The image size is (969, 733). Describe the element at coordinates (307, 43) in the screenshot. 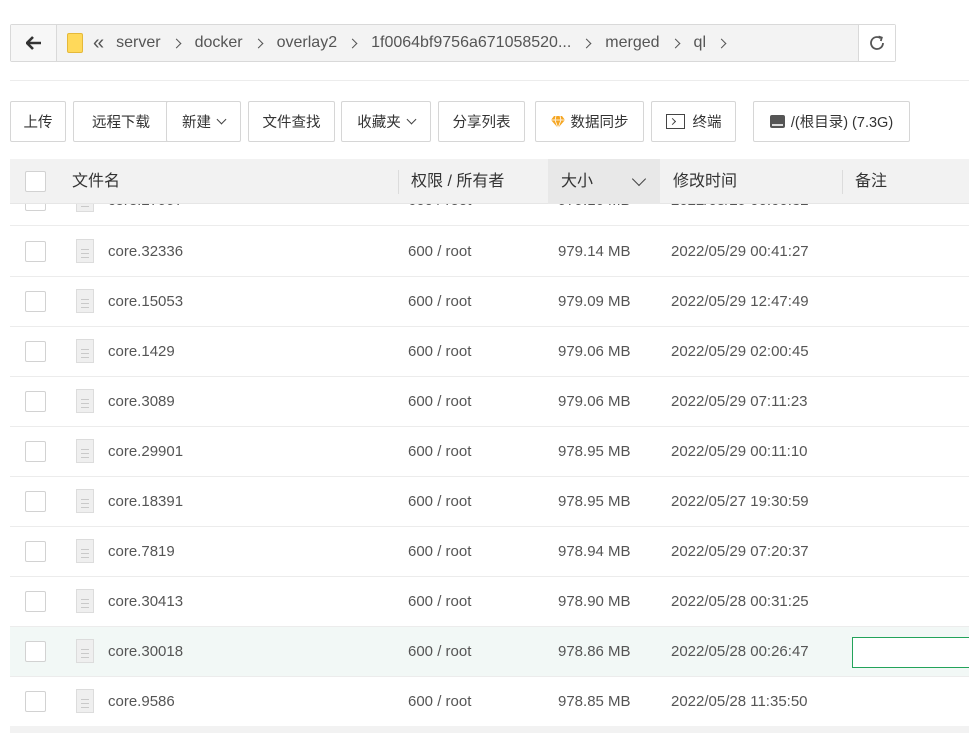

I see `breadcrumb-item-overlay2: overlay2` at that location.